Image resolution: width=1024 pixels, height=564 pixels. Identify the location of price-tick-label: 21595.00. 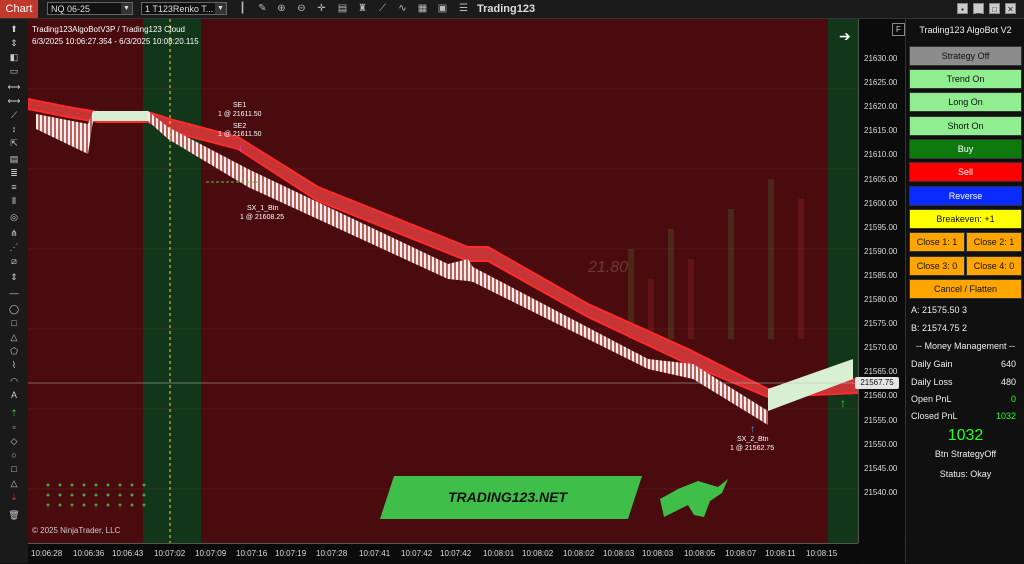
(881, 227).